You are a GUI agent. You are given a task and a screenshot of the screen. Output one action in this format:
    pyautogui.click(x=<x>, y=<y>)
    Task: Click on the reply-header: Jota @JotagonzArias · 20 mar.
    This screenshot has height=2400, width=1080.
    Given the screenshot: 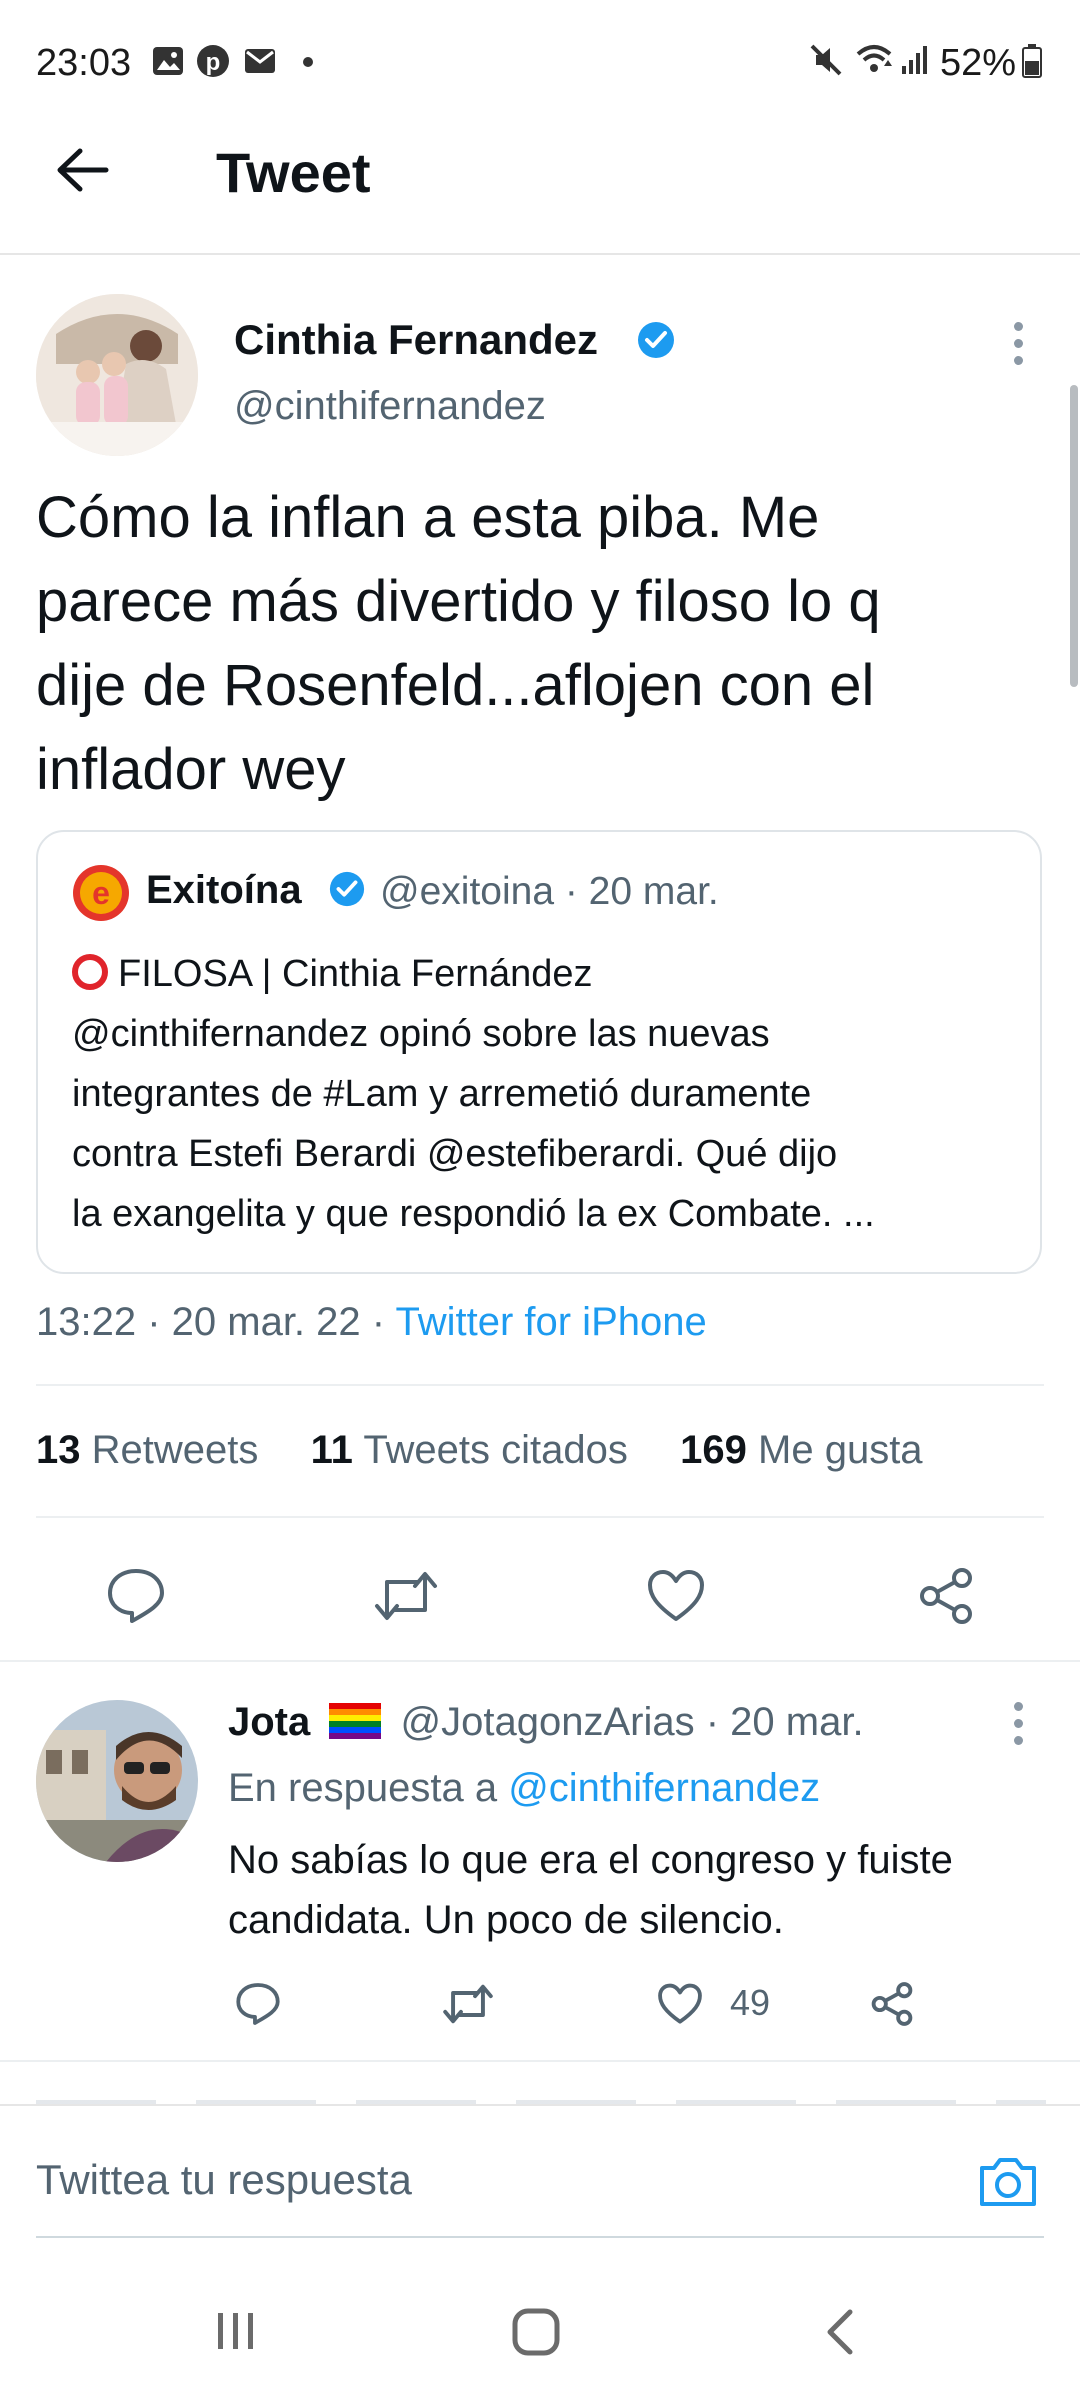 What is the action you would take?
    pyautogui.click(x=546, y=1722)
    